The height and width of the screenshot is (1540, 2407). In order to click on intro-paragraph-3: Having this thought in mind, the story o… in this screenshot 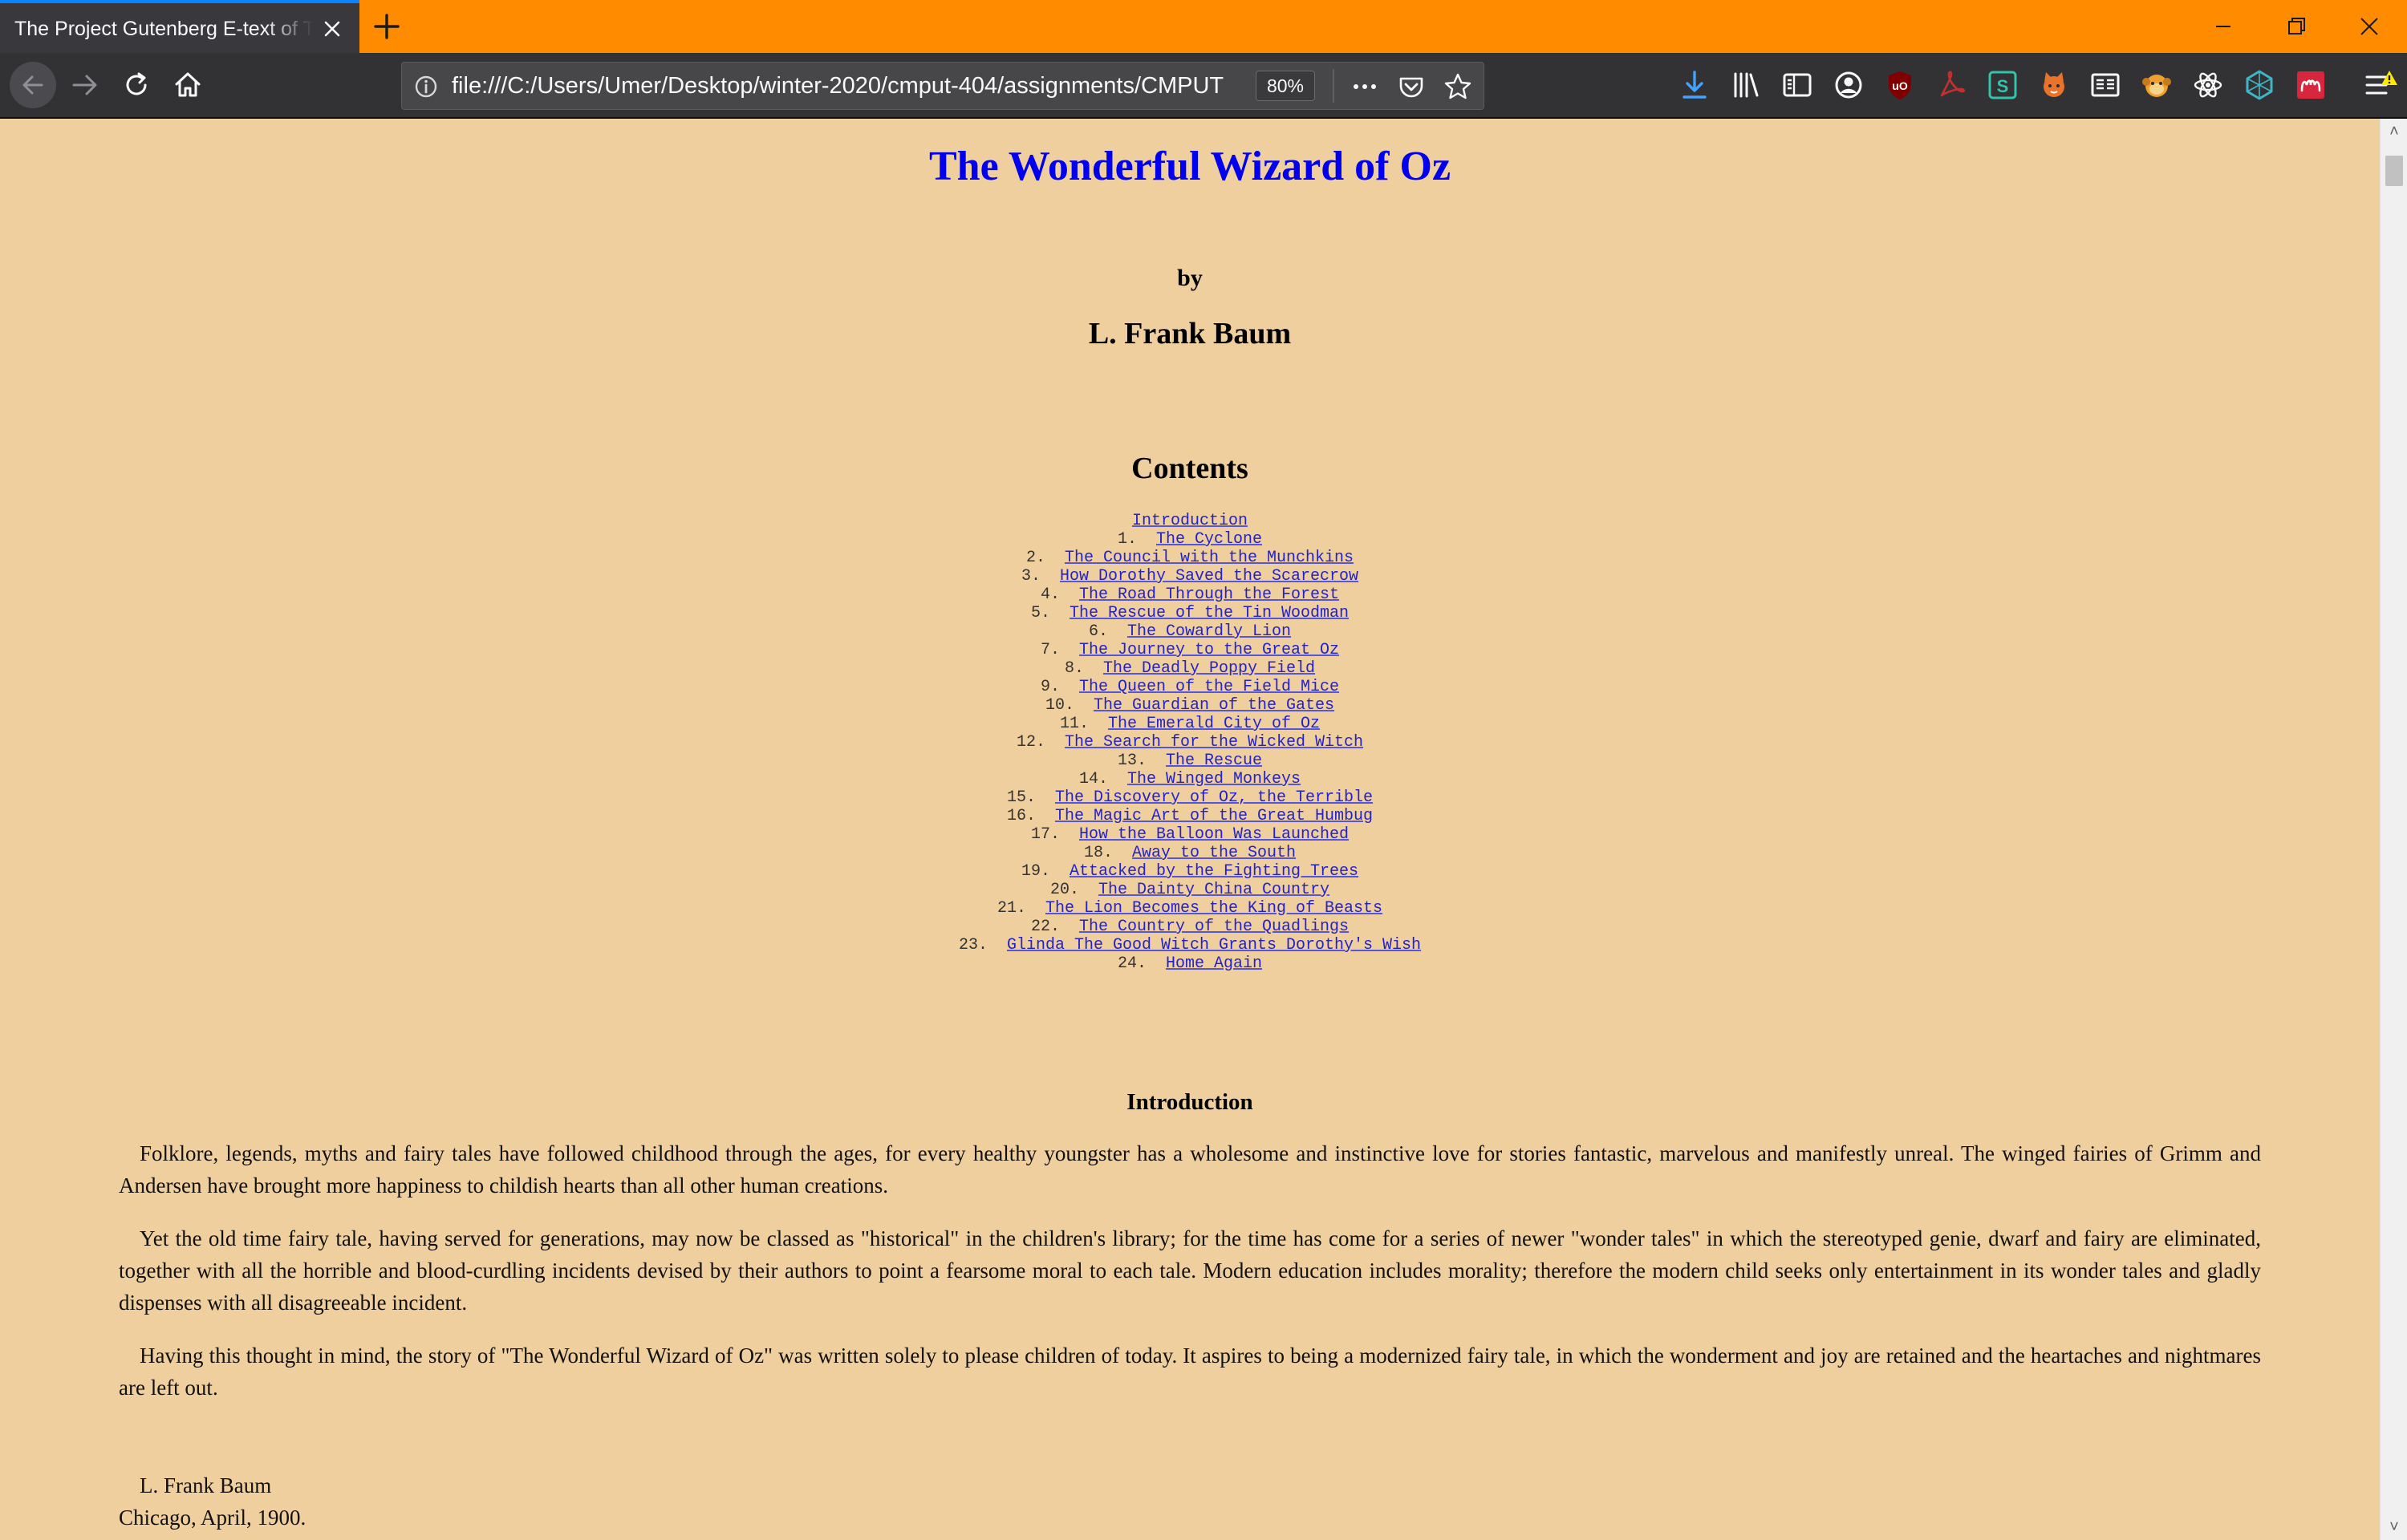, I will do `click(1190, 1371)`.